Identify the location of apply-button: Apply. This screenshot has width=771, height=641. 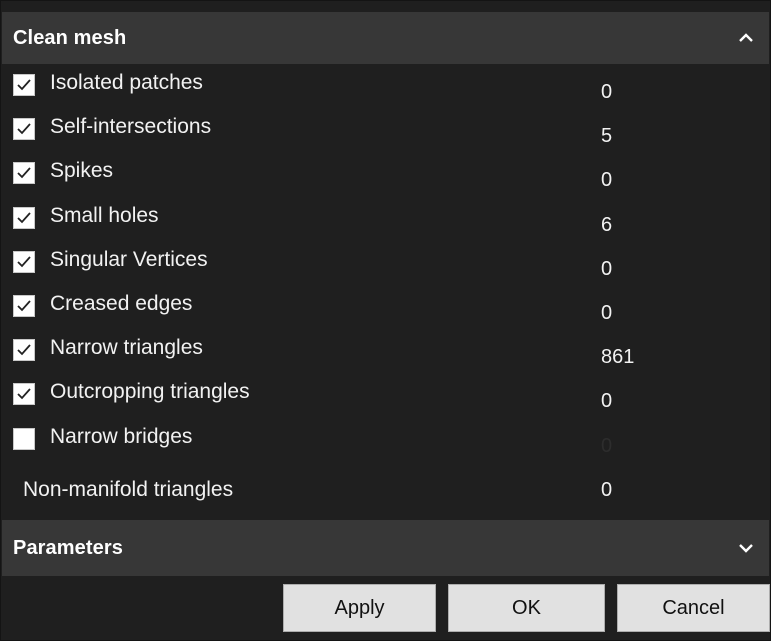
(359, 608).